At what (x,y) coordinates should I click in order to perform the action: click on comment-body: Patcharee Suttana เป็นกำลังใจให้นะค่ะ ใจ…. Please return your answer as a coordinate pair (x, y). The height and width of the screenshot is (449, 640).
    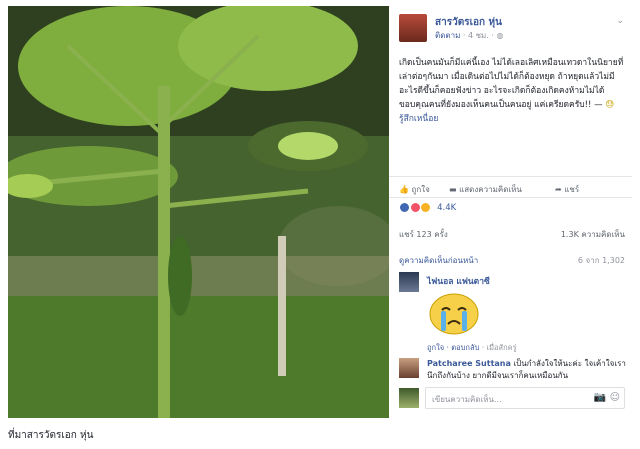
    Looking at the image, I should click on (527, 370).